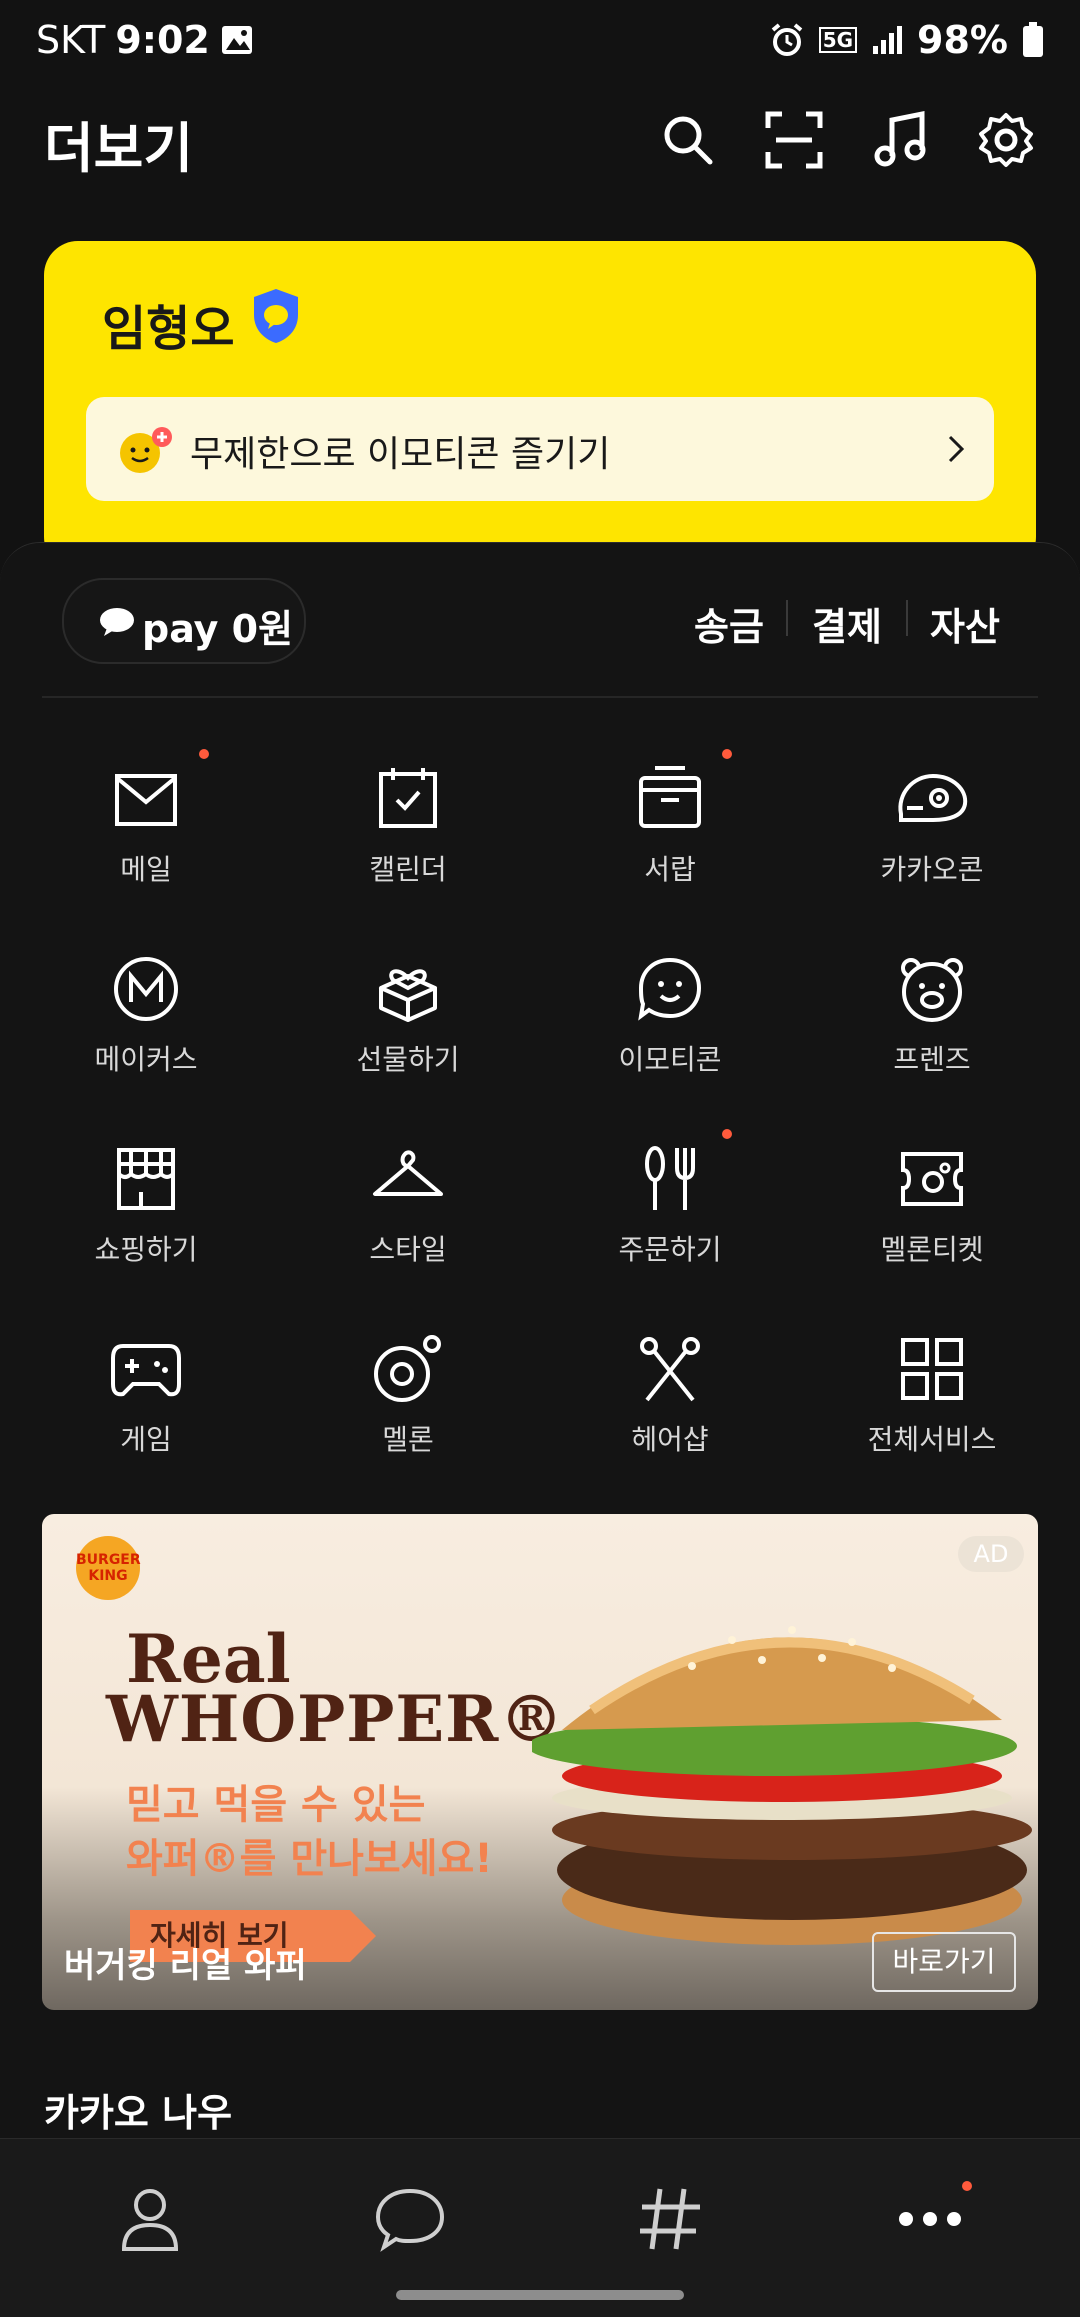  Describe the element at coordinates (670, 1439) in the screenshot. I see `service-label: 헤어샵` at that location.